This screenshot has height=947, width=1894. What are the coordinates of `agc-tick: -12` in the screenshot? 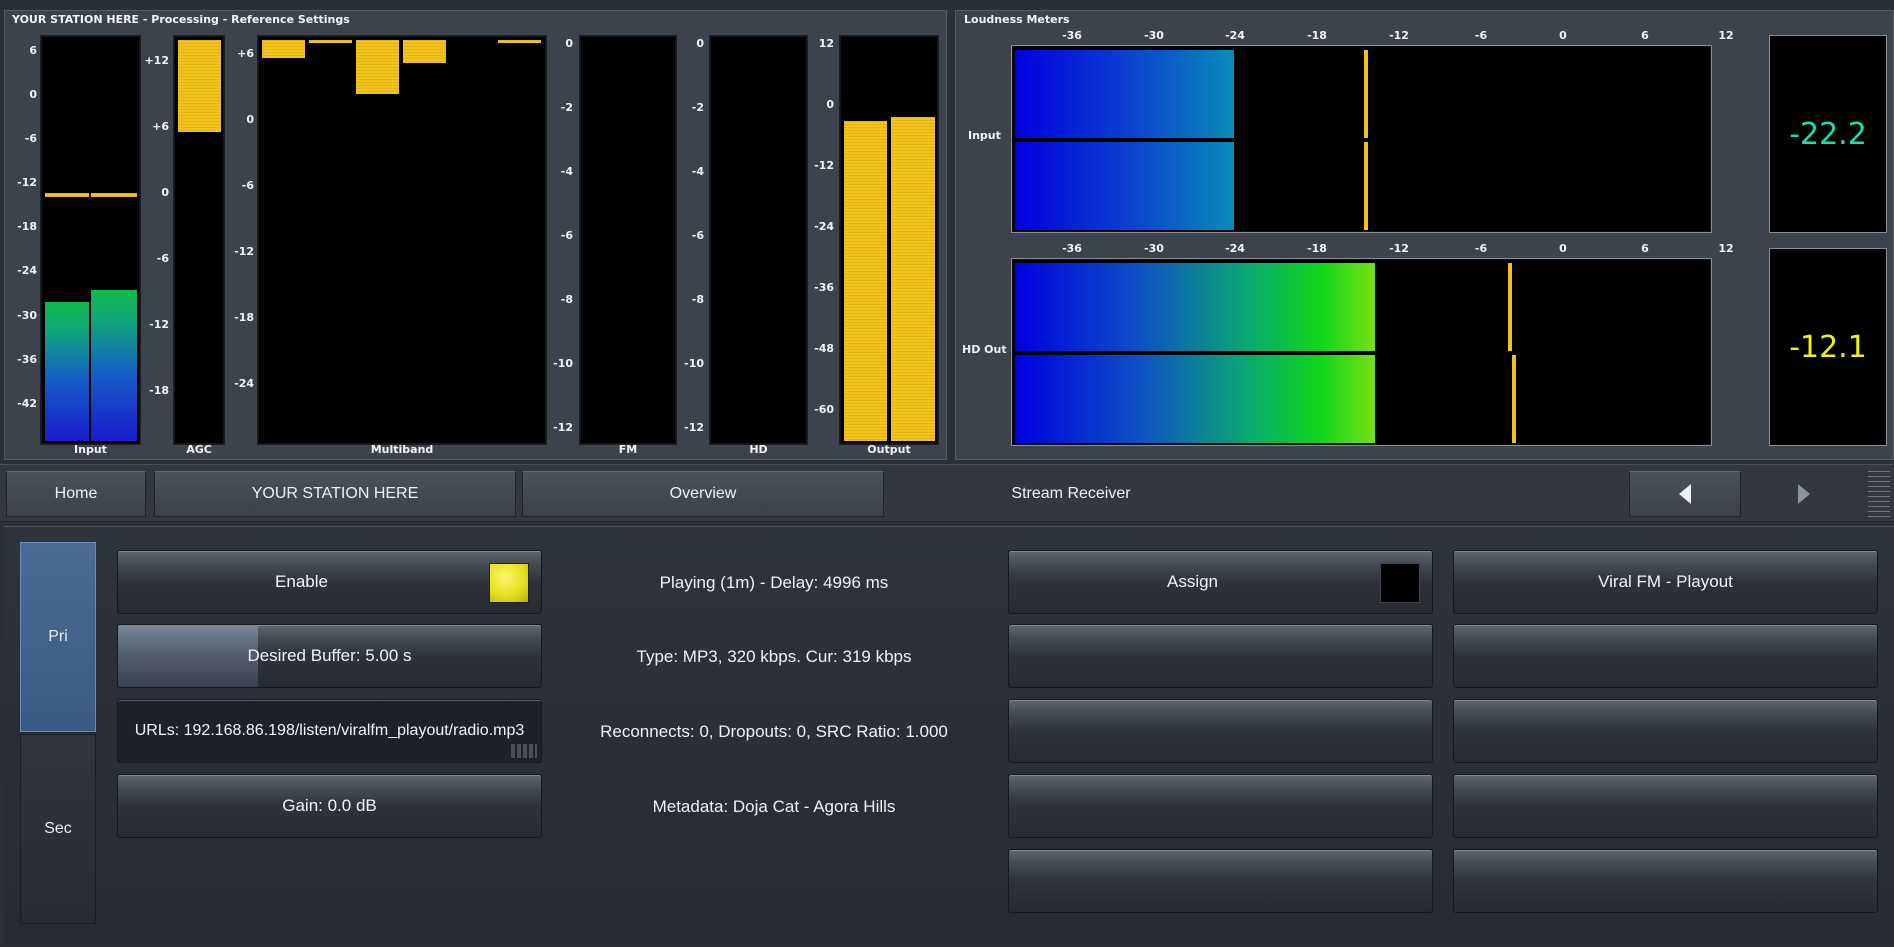 It's located at (159, 324).